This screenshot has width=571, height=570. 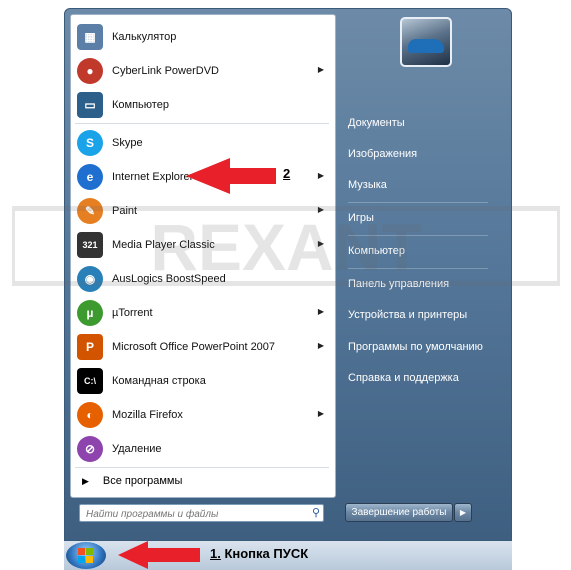 What do you see at coordinates (90, 105) in the screenshot?
I see `computer-icon: ▭` at bounding box center [90, 105].